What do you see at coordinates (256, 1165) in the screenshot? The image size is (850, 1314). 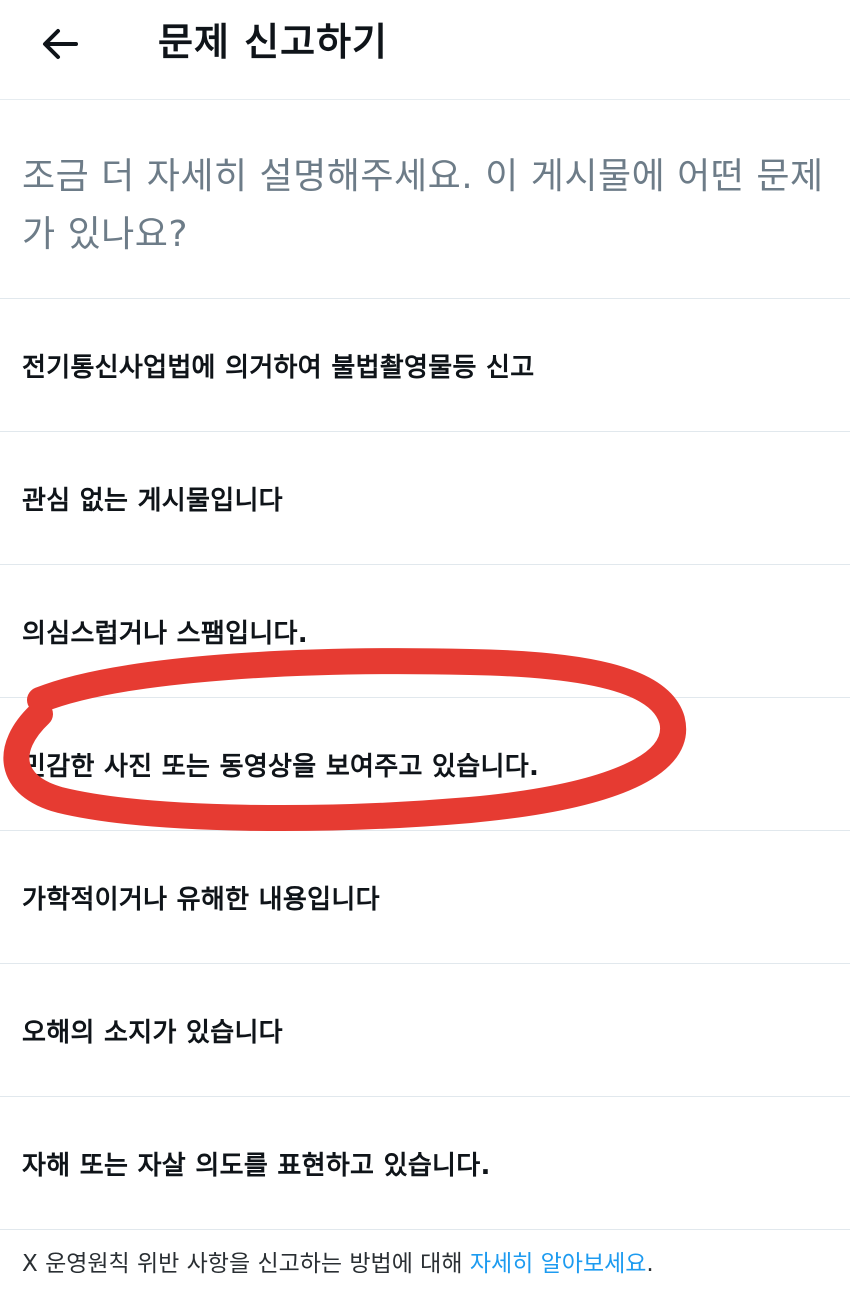 I see `option-label: 자해 또는 자살 의도를 표현하고 있습니다.` at bounding box center [256, 1165].